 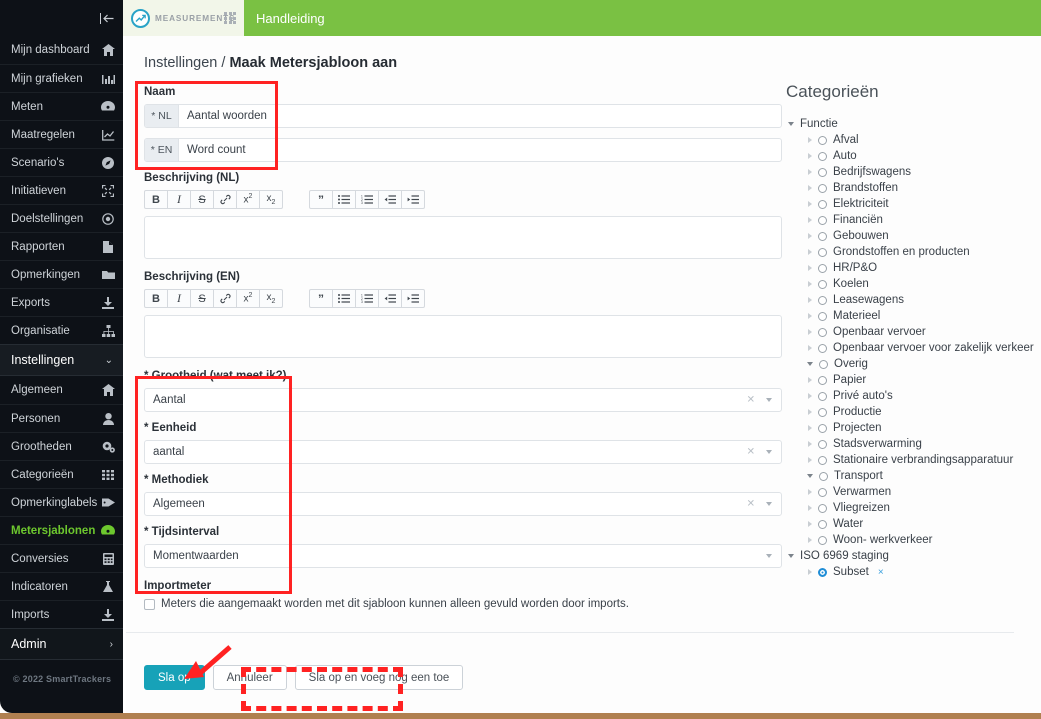 I want to click on sidebar-item-indicatoren: Indicatoren, so click(x=61, y=586).